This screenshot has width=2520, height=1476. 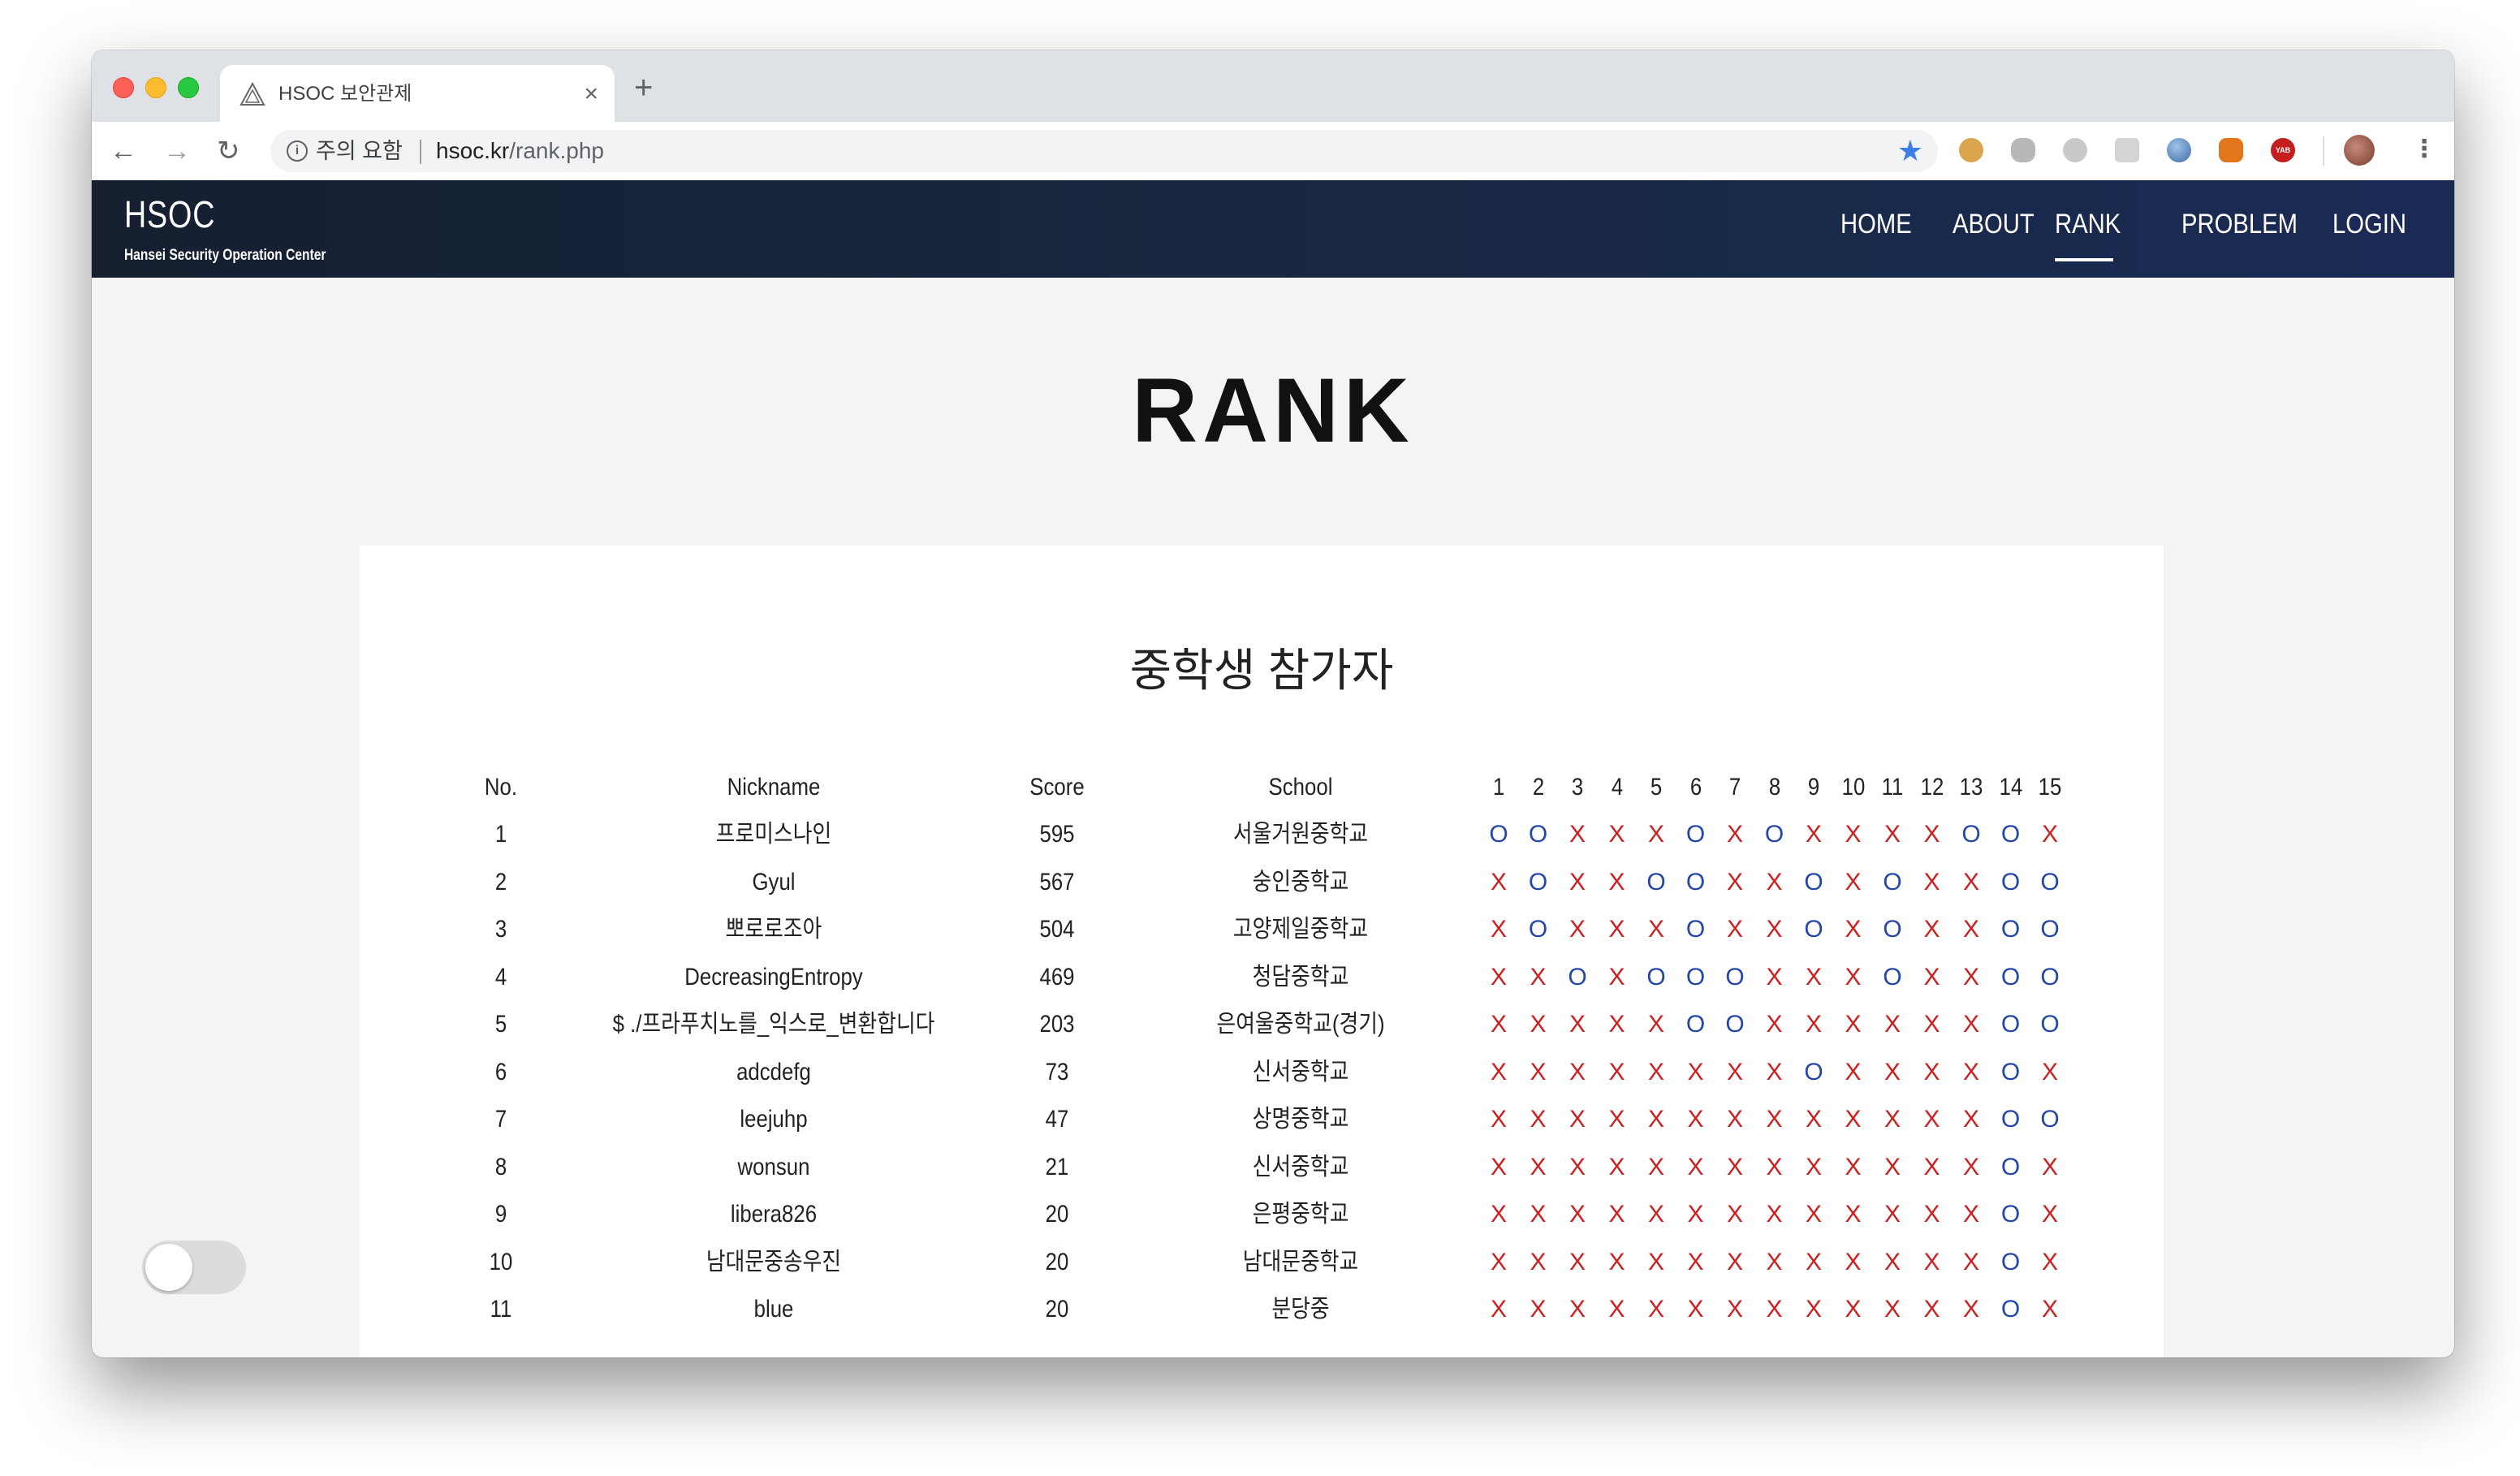 What do you see at coordinates (2239, 224) in the screenshot?
I see `nav-problem: PROBLEM` at bounding box center [2239, 224].